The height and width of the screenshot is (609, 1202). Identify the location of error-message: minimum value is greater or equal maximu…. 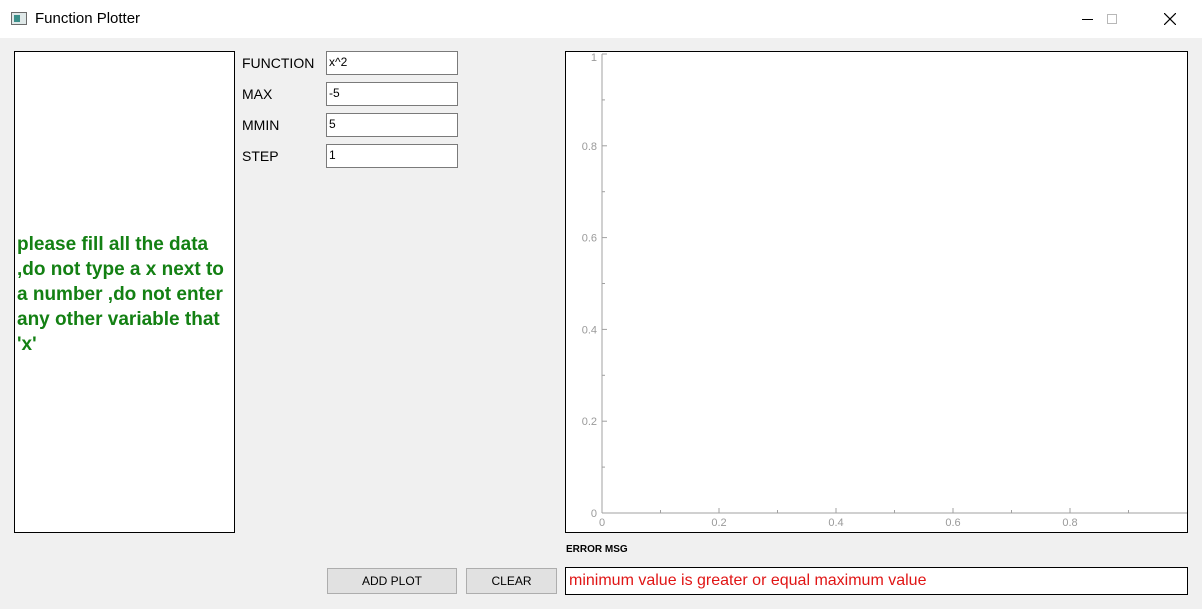
(876, 581).